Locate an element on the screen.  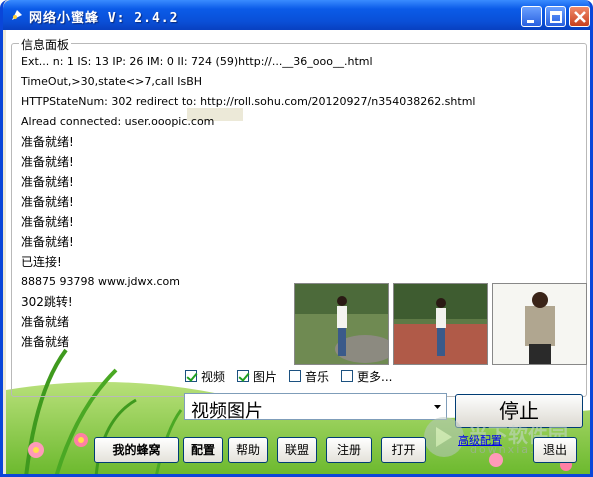
minimize-button is located at coordinates (531, 16).